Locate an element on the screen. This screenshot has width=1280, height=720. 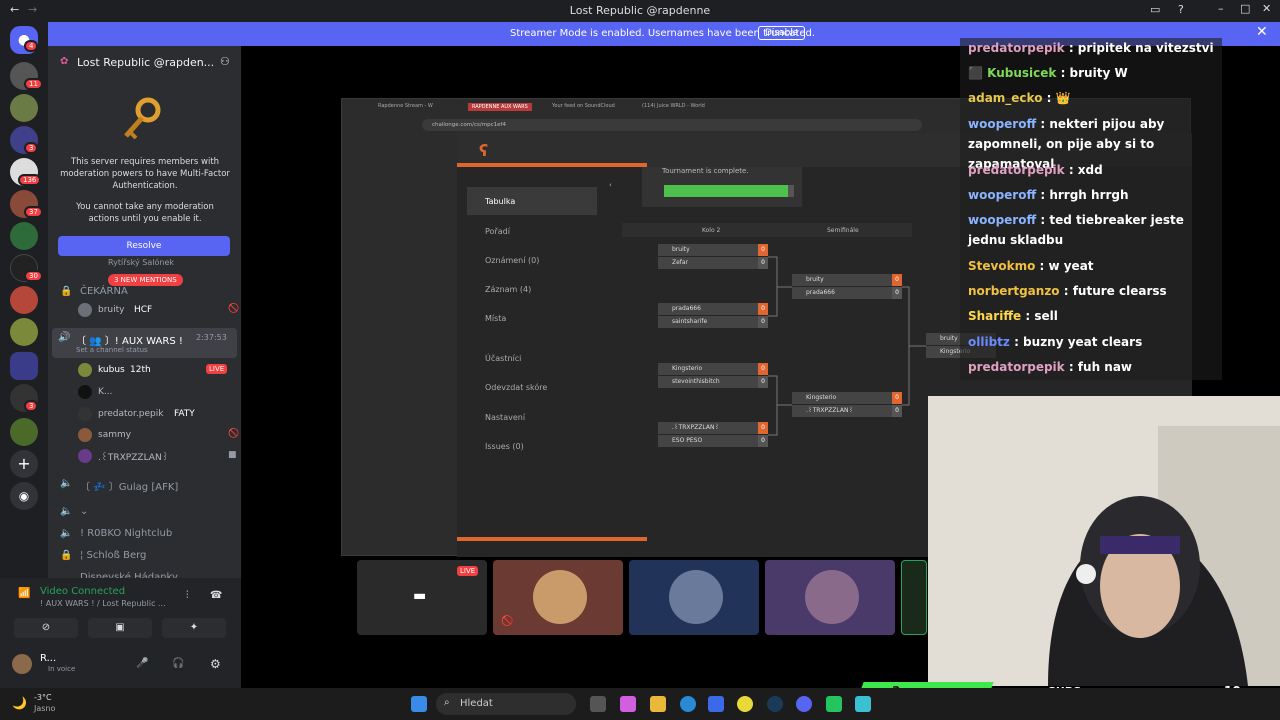
settings-gear-icon: ⚙ is located at coordinates (215, 664).